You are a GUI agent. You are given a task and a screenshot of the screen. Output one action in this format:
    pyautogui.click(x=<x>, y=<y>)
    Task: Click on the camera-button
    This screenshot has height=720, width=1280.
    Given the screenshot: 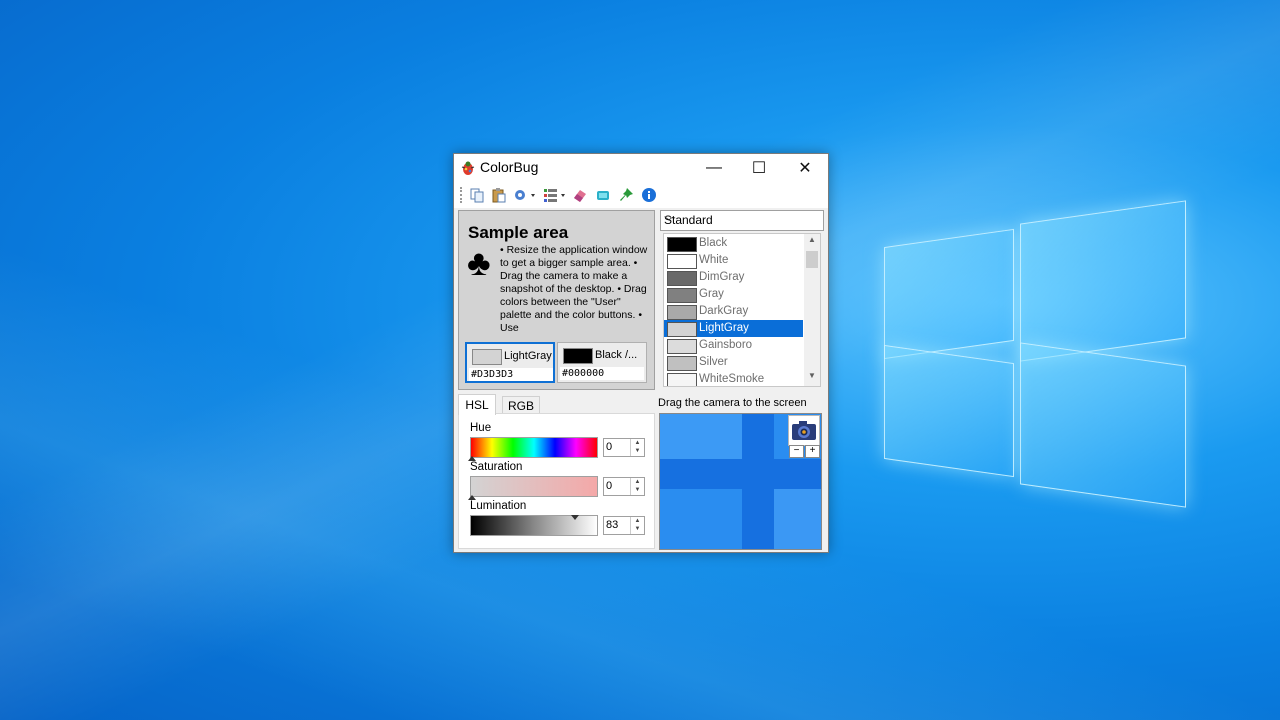 What is the action you would take?
    pyautogui.click(x=804, y=430)
    